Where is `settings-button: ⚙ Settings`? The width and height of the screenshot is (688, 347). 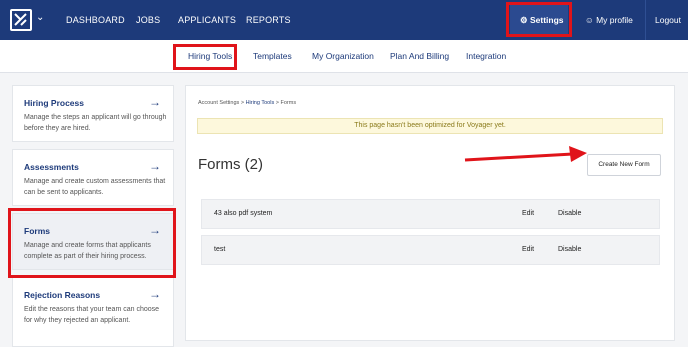 settings-button: ⚙ Settings is located at coordinates (542, 20).